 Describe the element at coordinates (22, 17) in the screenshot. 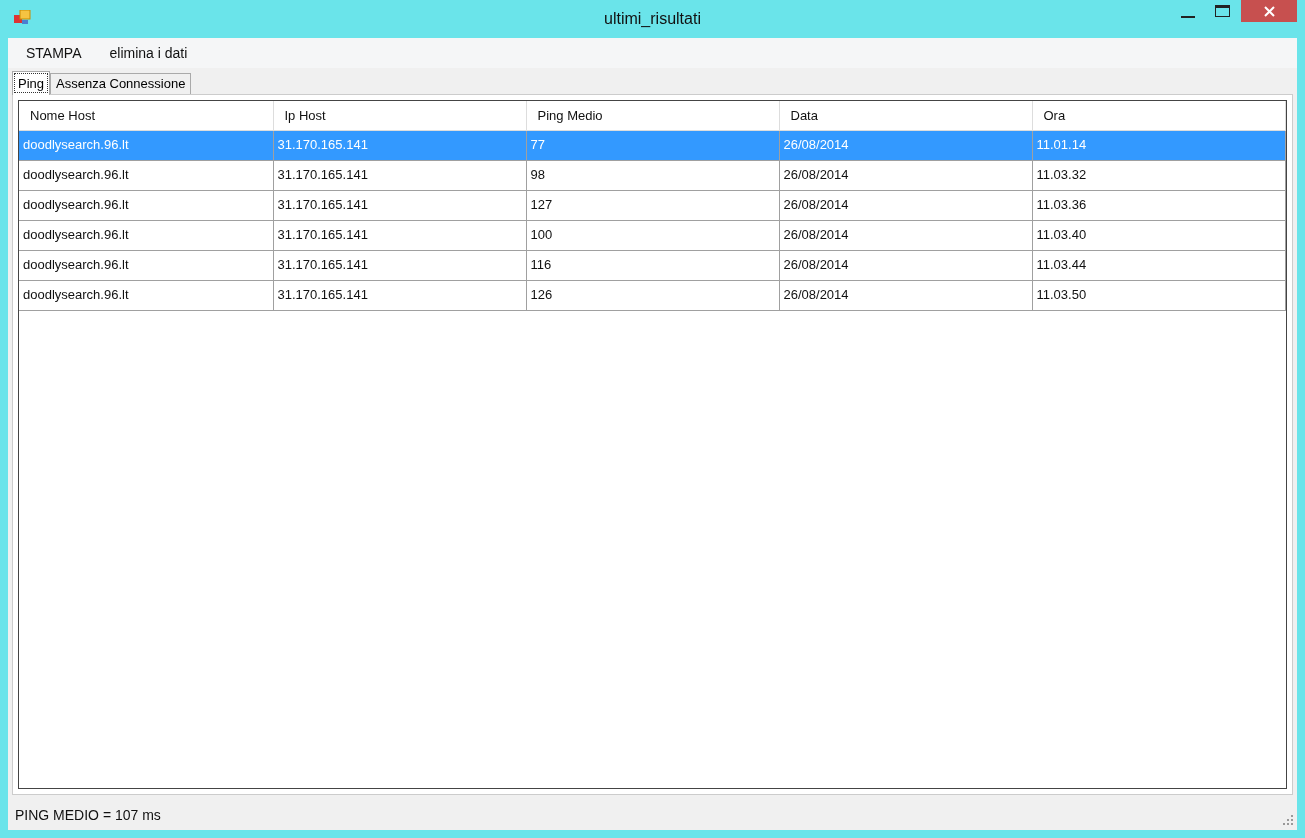

I see `app-icon` at that location.